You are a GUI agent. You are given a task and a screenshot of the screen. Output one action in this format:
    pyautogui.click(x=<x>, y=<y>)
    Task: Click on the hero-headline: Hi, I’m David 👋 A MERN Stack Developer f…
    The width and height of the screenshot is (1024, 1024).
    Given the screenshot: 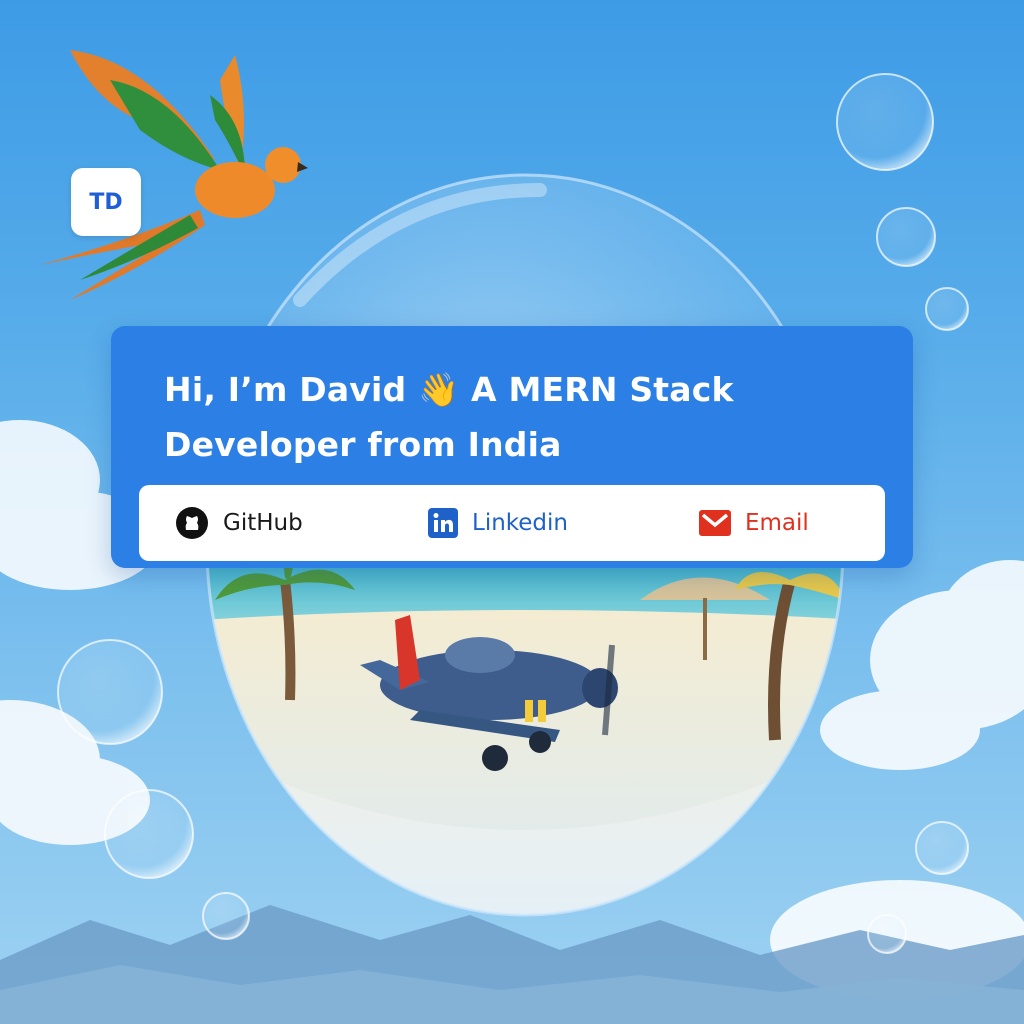 What is the action you would take?
    pyautogui.click(x=514, y=417)
    